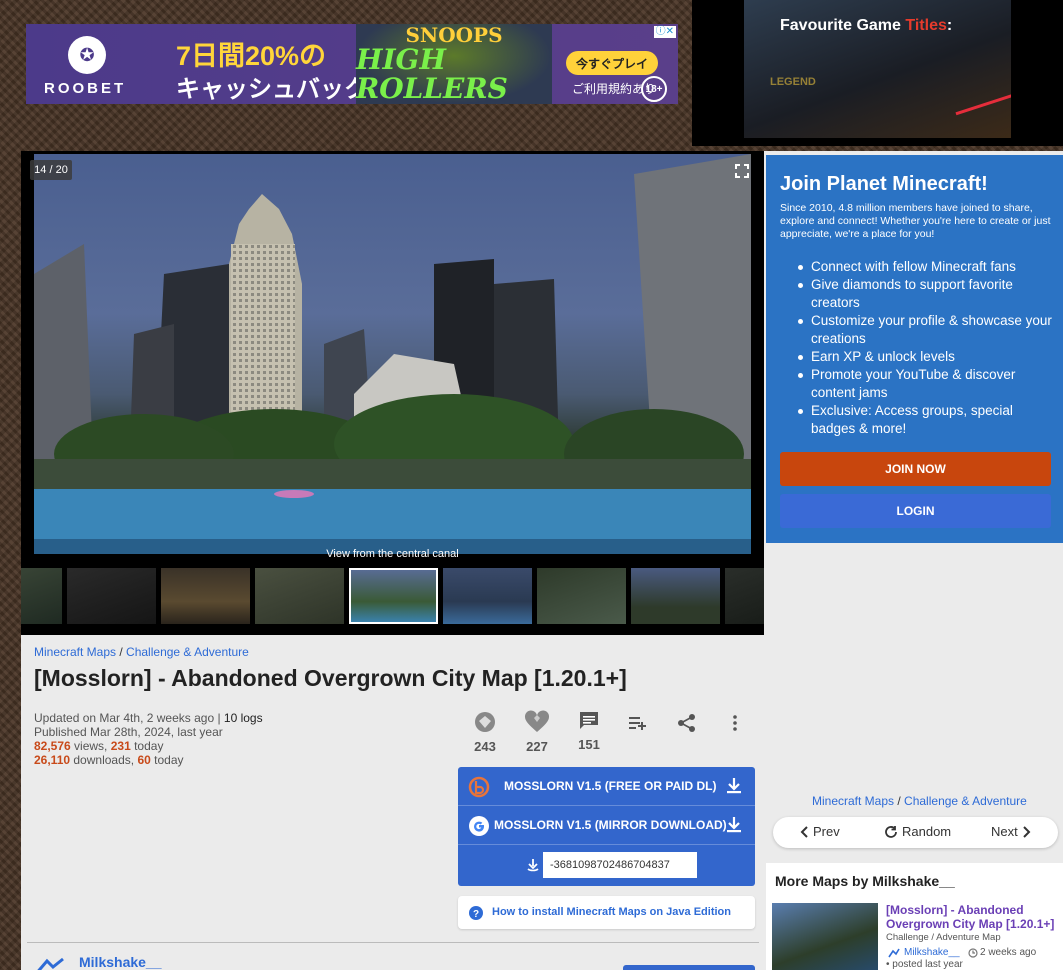 This screenshot has width=1063, height=970. What do you see at coordinates (1027, 831) in the screenshot?
I see `chevron-right-icon` at bounding box center [1027, 831].